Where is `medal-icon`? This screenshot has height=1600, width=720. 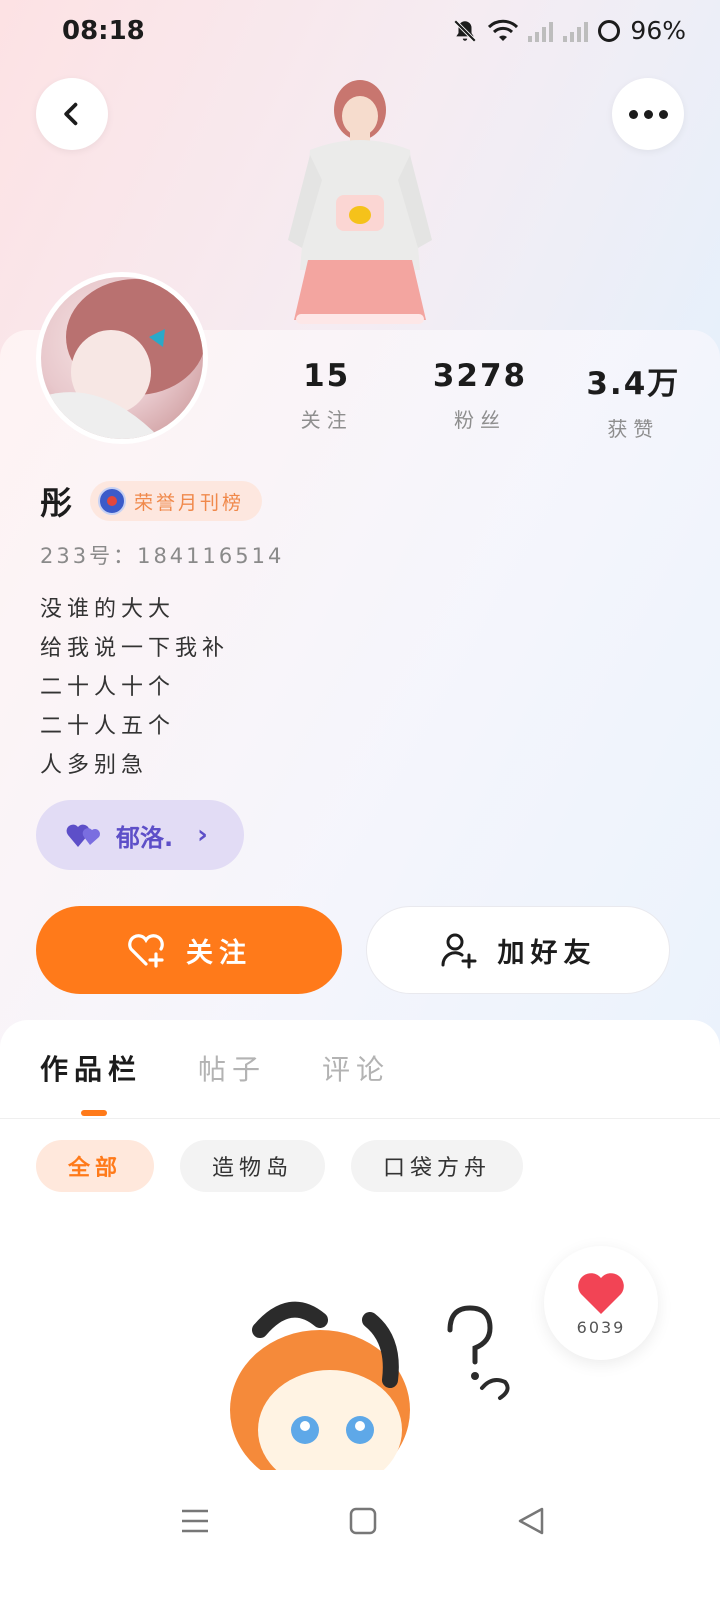 medal-icon is located at coordinates (112, 501).